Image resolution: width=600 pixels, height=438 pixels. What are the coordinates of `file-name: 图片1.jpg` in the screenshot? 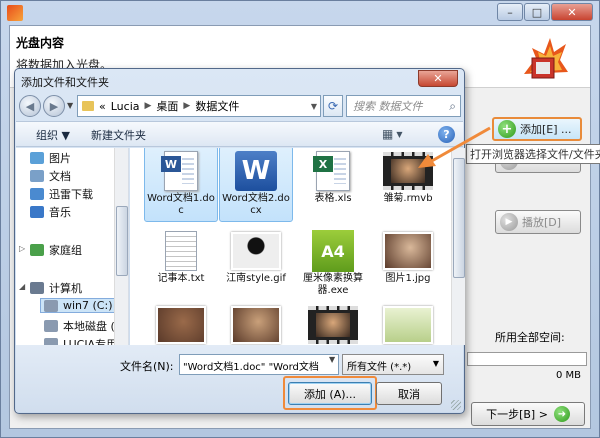 It's located at (408, 278).